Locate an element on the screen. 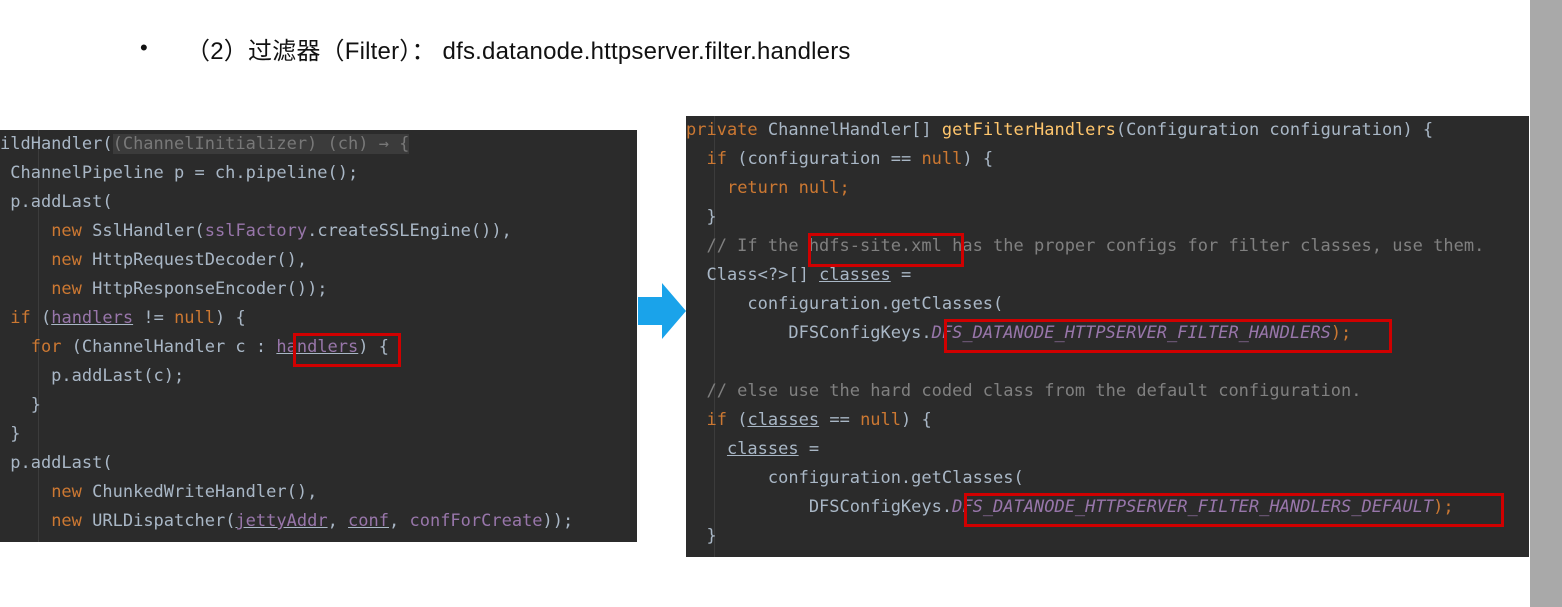  code-line: new ChunkedWriteHandler(), is located at coordinates (318, 492).